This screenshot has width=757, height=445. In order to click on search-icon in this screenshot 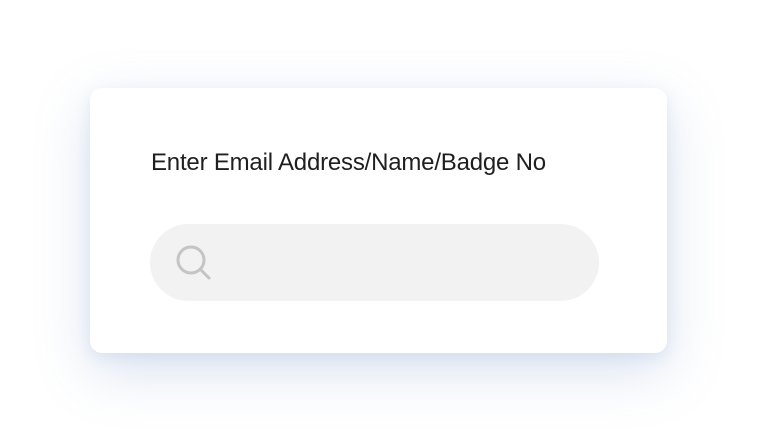, I will do `click(194, 263)`.